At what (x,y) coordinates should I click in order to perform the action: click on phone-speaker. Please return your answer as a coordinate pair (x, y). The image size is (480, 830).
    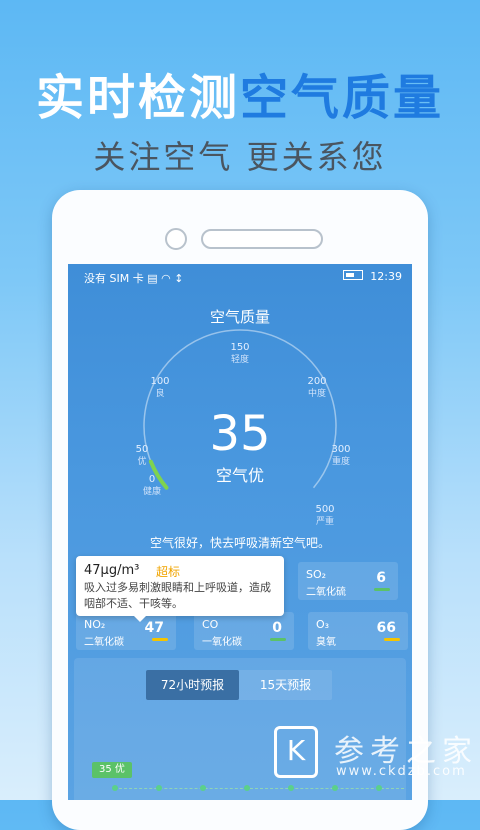
    Looking at the image, I should click on (262, 239).